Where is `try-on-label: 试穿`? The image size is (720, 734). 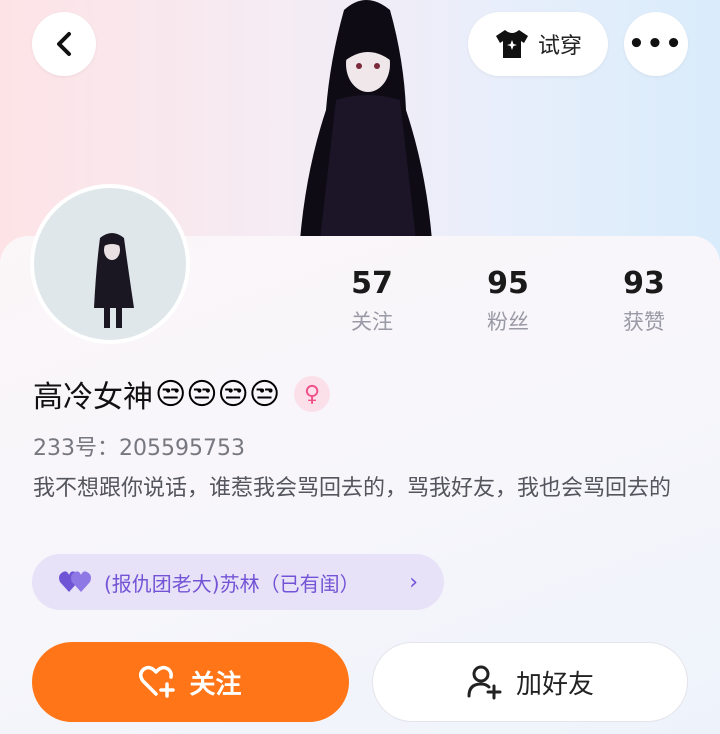 try-on-label: 试穿 is located at coordinates (559, 46).